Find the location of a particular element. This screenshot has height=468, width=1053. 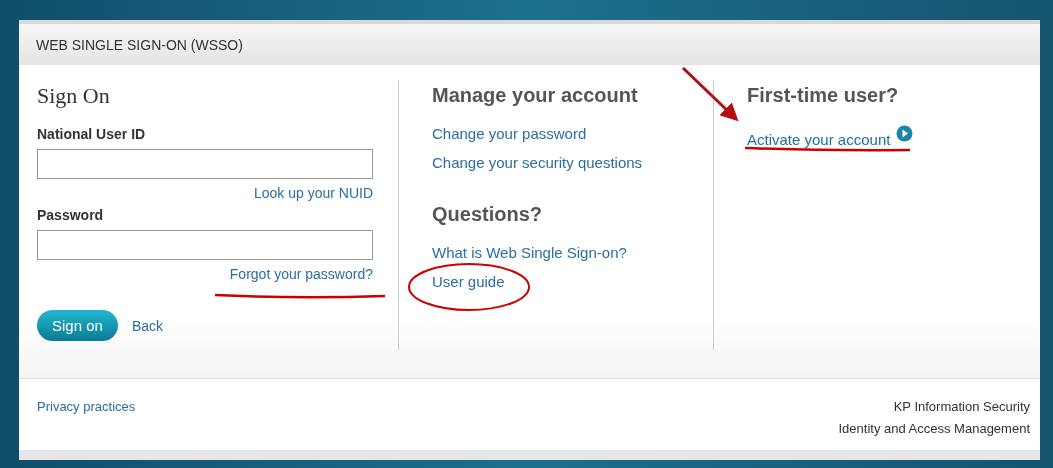

help-link: Look up your NUID is located at coordinates (313, 193).